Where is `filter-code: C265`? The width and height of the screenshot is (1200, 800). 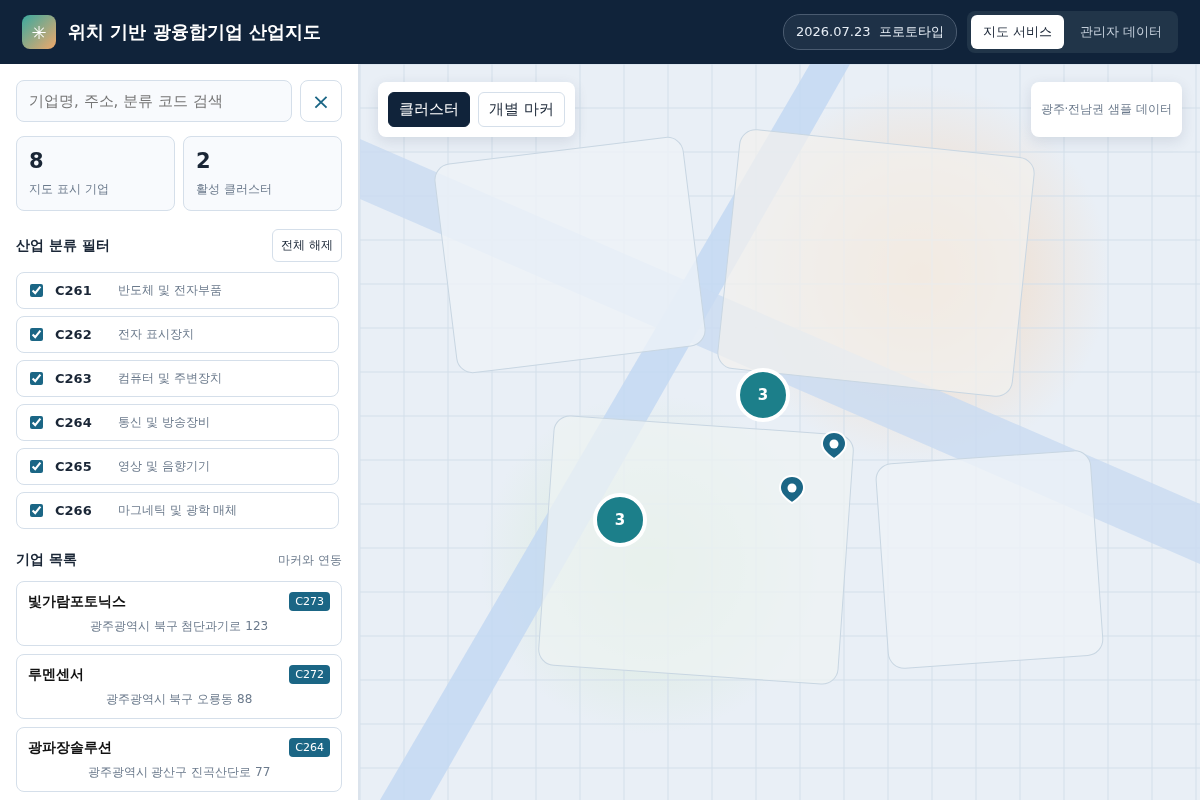 filter-code: C265 is located at coordinates (74, 466).